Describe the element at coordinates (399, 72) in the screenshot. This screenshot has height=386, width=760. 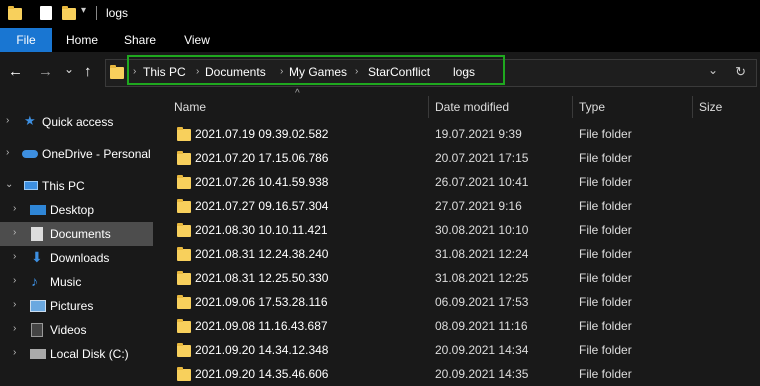
I see `breadcrumb-starconflict: StarConflict` at that location.